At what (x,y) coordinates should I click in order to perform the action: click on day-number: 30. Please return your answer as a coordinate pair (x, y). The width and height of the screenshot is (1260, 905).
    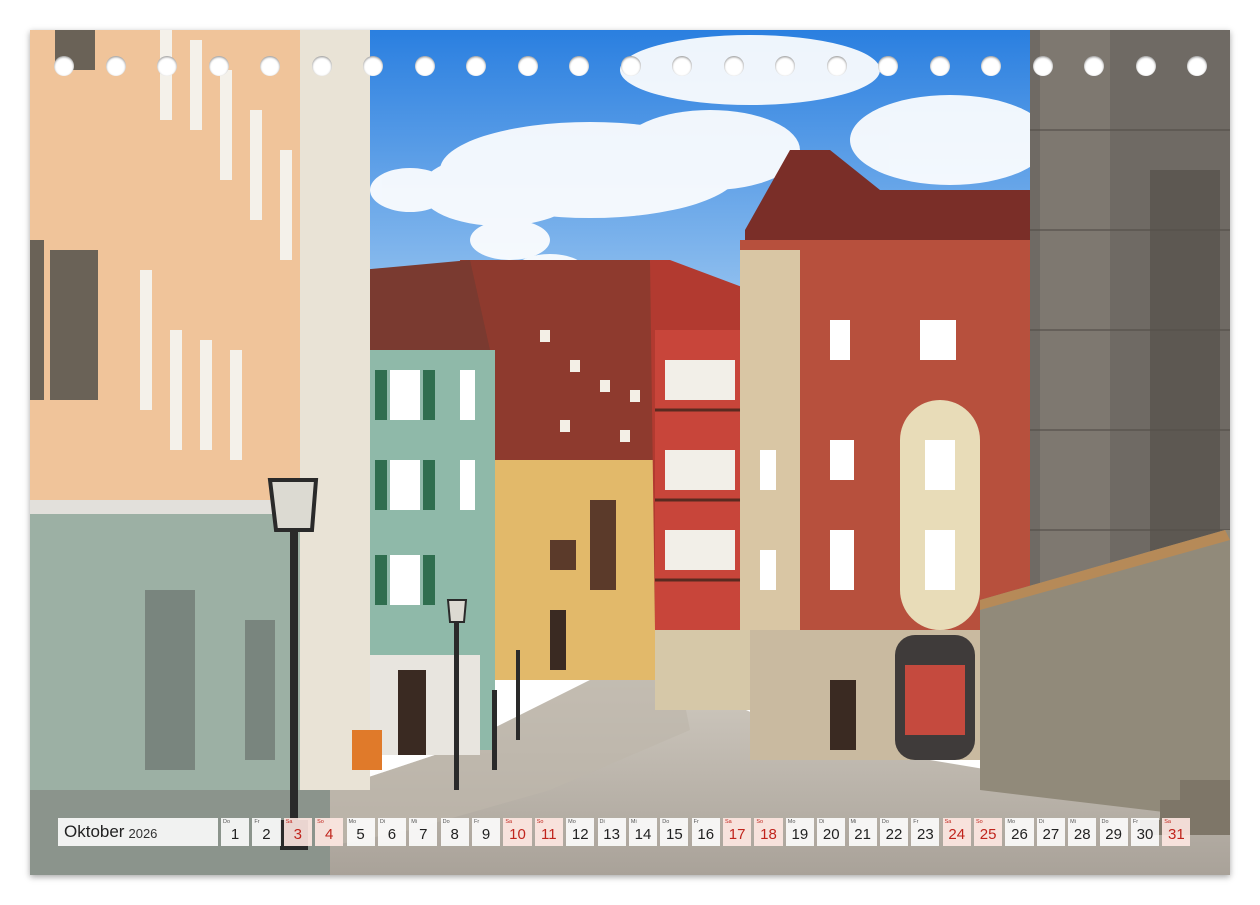
    Looking at the image, I should click on (1145, 834).